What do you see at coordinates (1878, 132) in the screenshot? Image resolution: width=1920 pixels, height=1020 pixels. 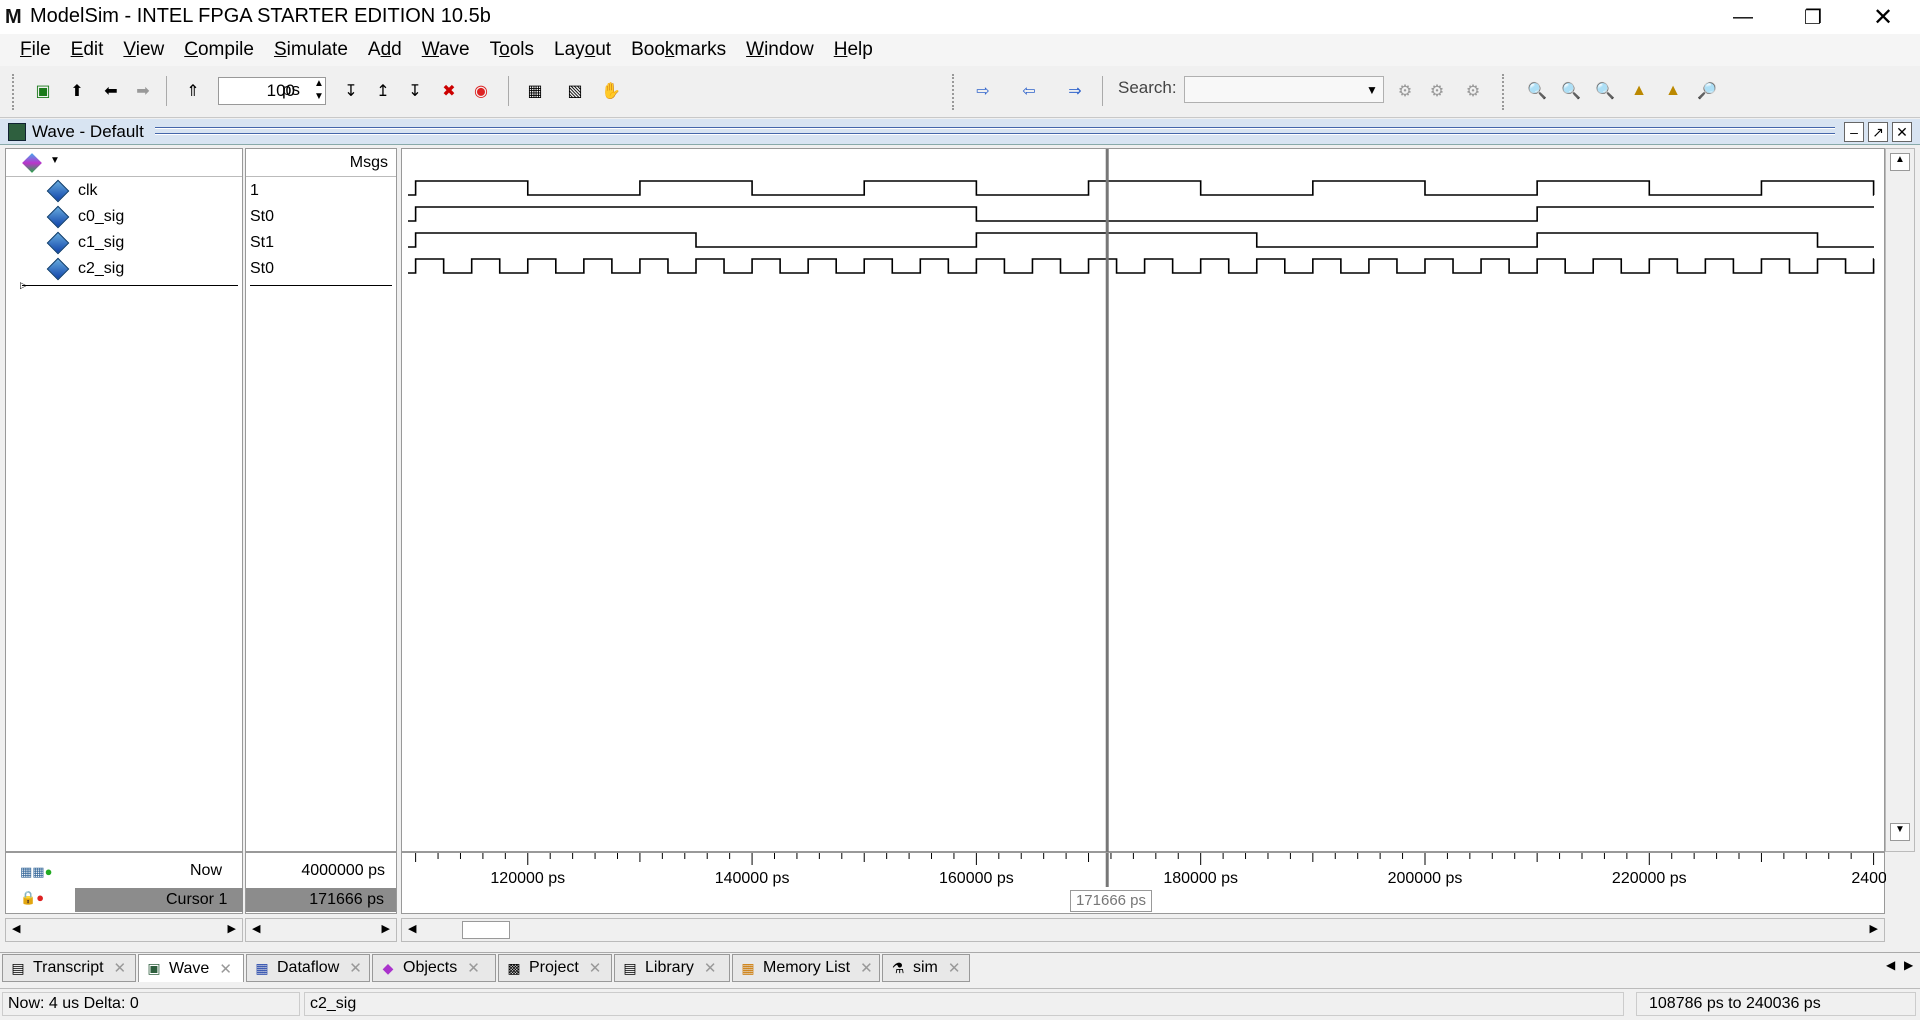 I see `wave-undock-button: ↗` at bounding box center [1878, 132].